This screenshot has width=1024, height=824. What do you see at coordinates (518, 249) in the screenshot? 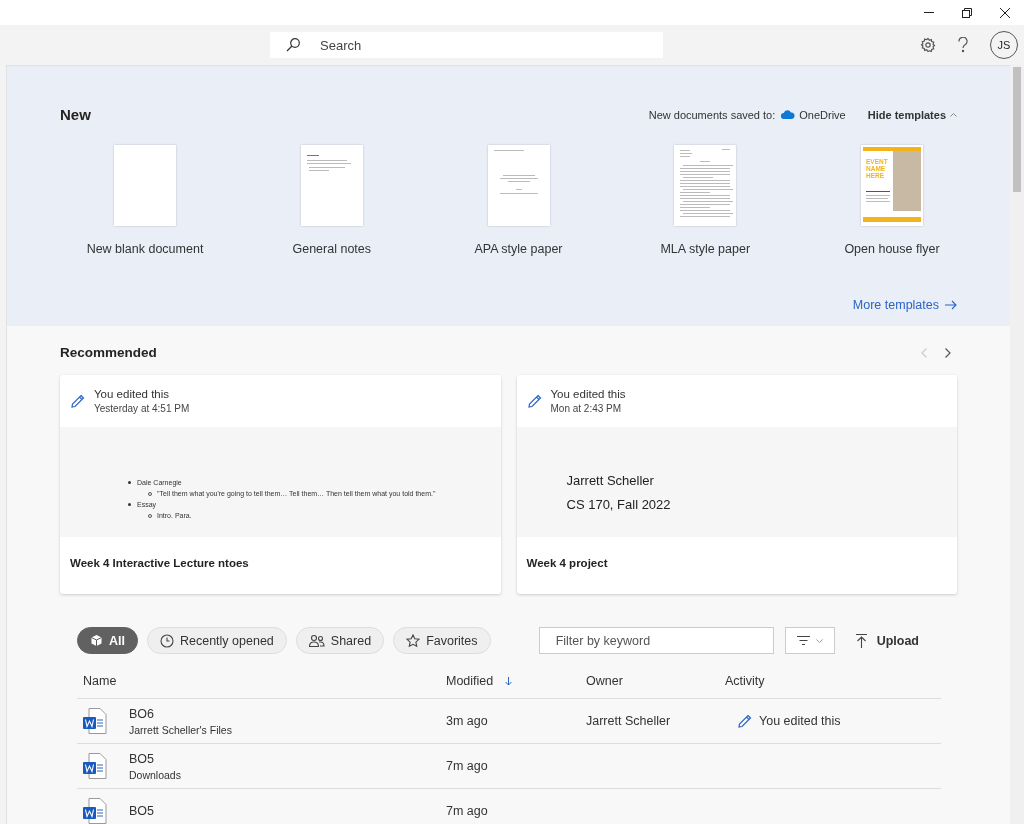
I see `template-name: APA style paper` at bounding box center [518, 249].